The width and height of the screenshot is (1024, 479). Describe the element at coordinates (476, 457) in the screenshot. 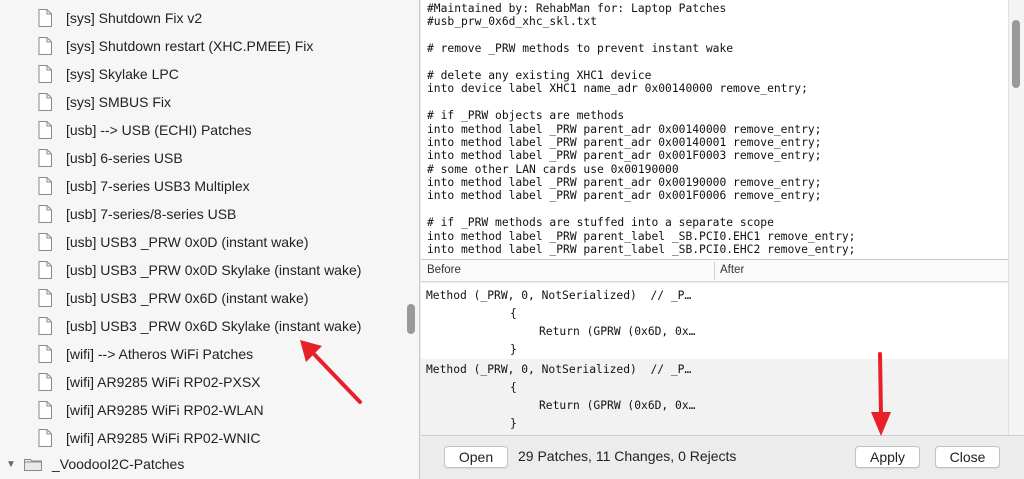

I see `open-button: Open` at that location.